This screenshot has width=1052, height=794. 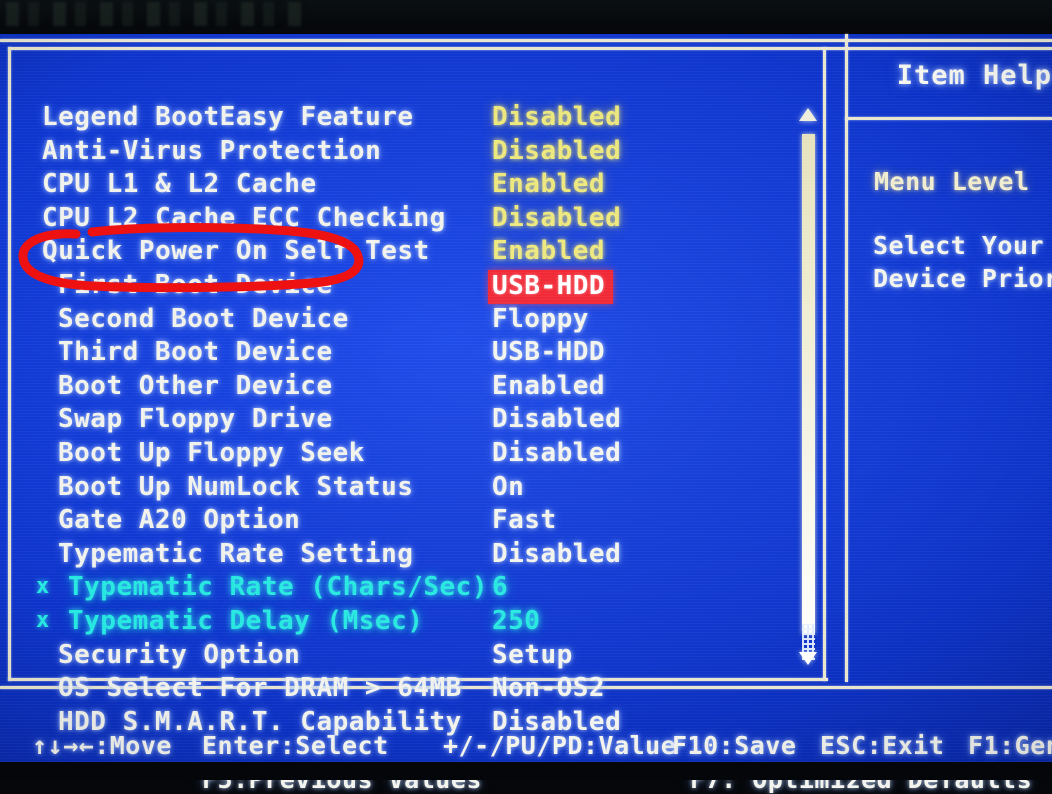 What do you see at coordinates (395, 153) in the screenshot?
I see `bios-option-row: Anti-Virus Protection Disabled` at bounding box center [395, 153].